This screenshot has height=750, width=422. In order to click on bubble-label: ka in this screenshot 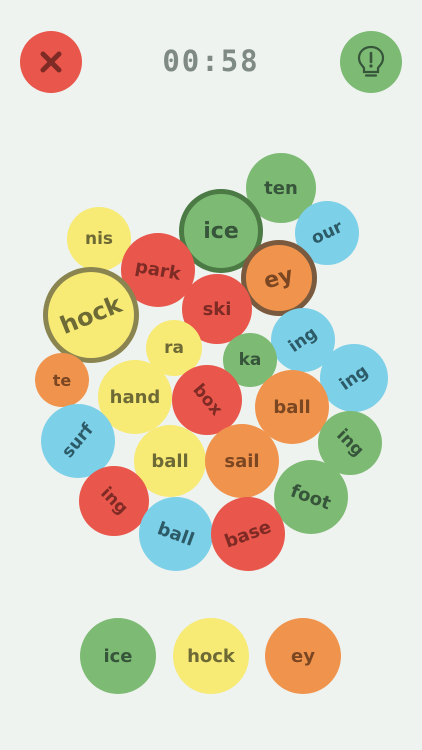, I will do `click(250, 360)`.